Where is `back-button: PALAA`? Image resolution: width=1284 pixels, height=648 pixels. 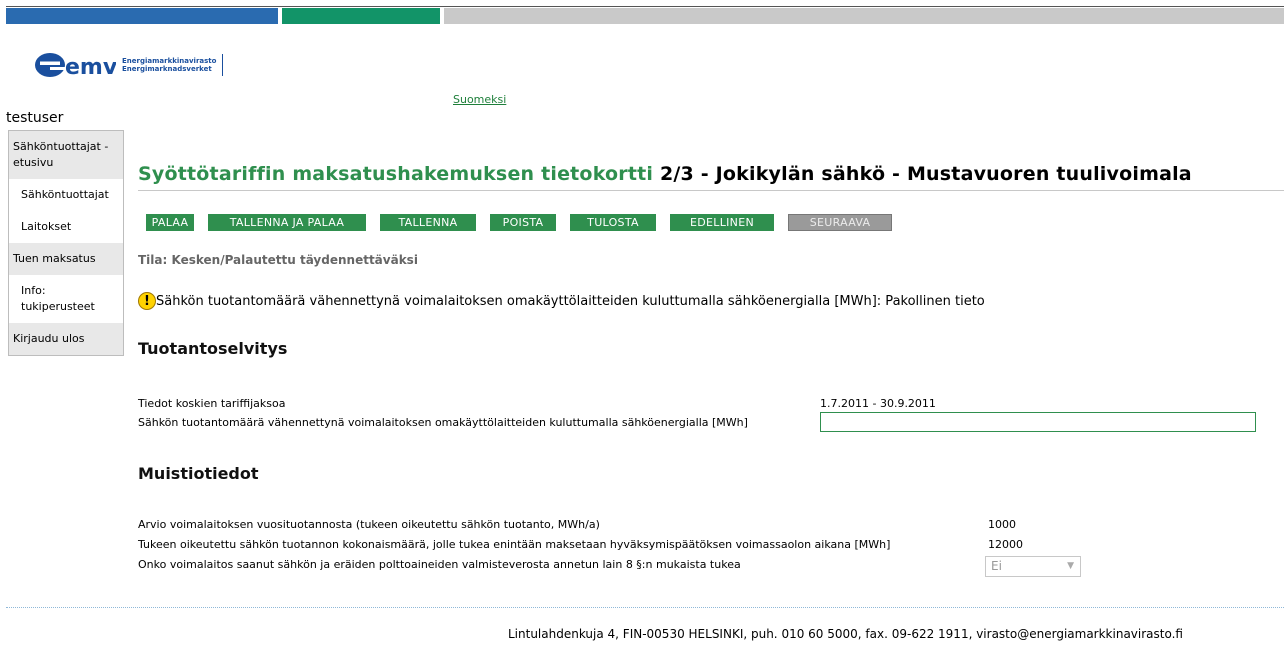 back-button: PALAA is located at coordinates (170, 222).